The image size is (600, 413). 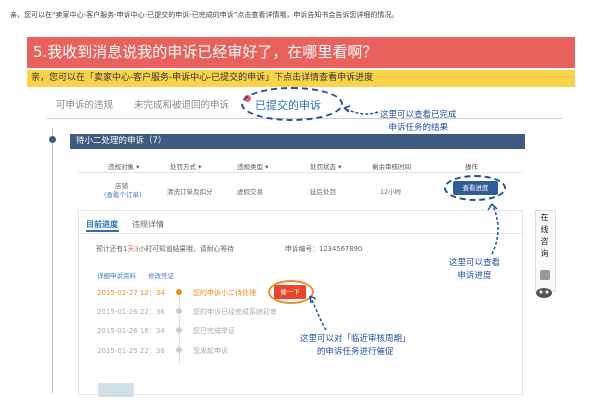 I want to click on cell-method: 清洗订单及扣分, so click(x=190, y=192).